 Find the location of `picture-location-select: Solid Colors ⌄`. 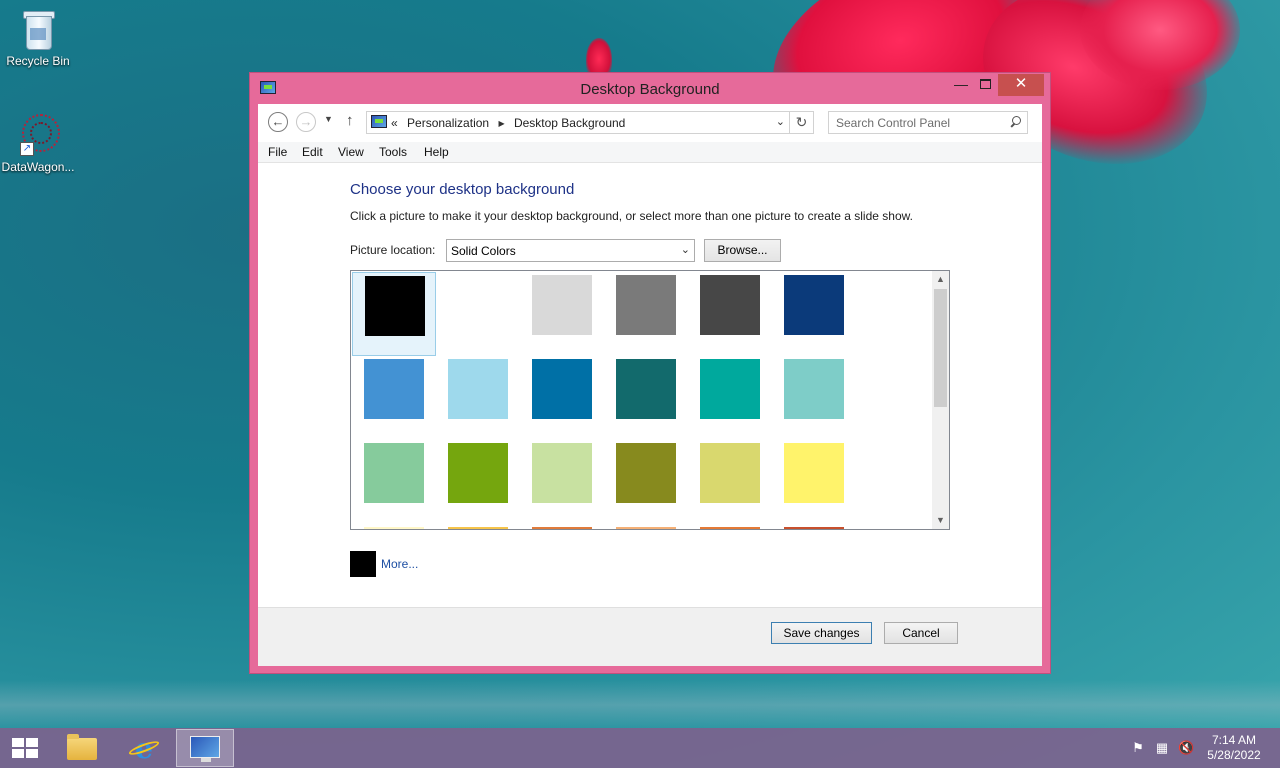

picture-location-select: Solid Colors ⌄ is located at coordinates (570, 250).